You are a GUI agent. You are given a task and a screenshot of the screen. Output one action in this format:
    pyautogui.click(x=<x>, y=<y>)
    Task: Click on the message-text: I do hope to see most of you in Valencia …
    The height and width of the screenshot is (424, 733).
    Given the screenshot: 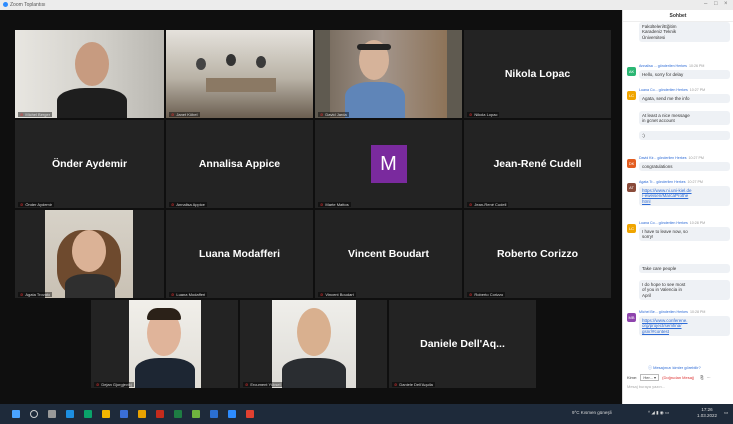 What is the action you would take?
    pyautogui.click(x=684, y=290)
    